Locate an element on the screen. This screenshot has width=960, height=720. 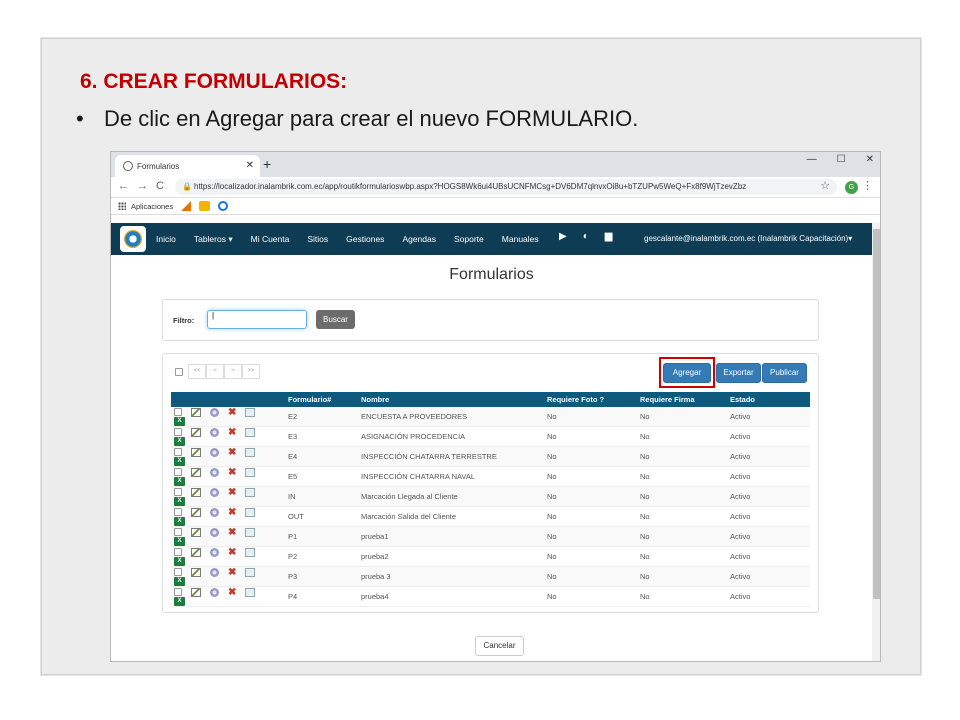
headset-icon: ◐ is located at coordinates (586, 236).